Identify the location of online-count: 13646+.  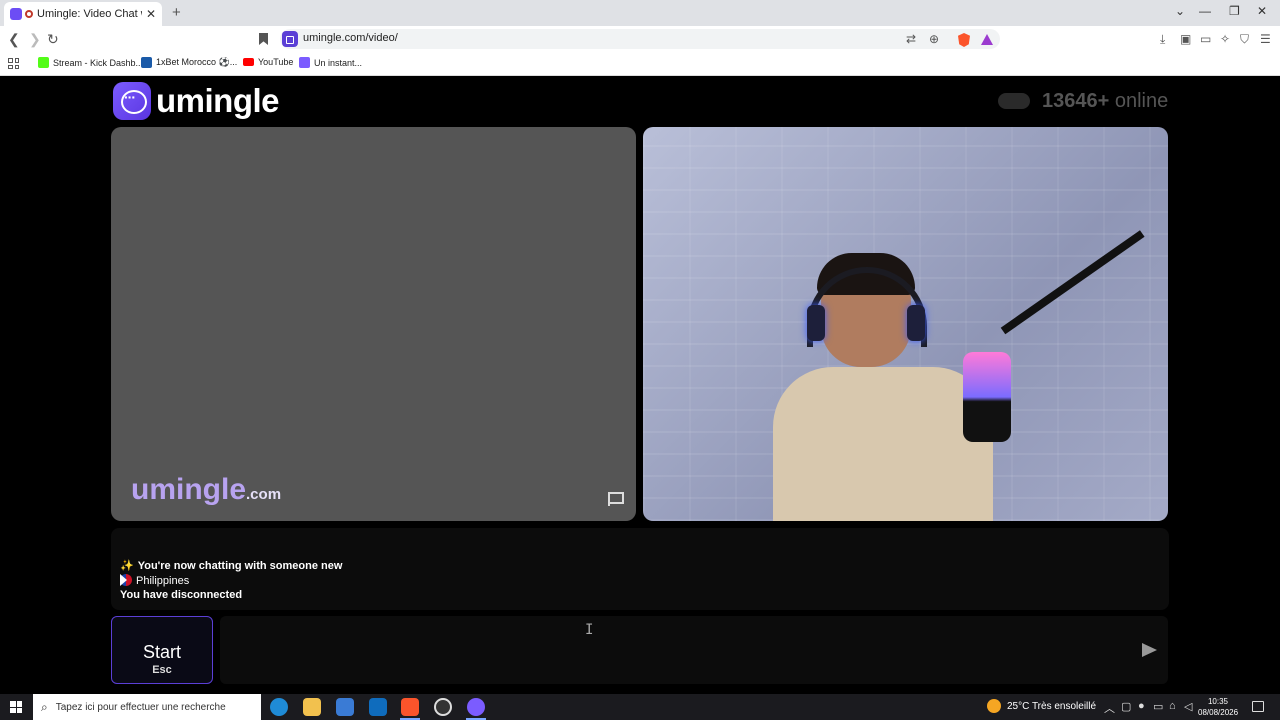
(1076, 101).